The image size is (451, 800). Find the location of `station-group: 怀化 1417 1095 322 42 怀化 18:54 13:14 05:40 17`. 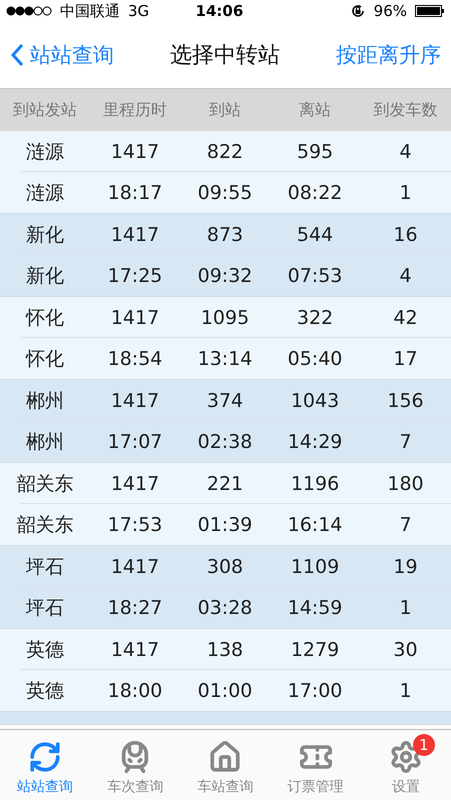

station-group: 怀化 1417 1095 322 42 怀化 18:54 13:14 05:40 17 is located at coordinates (225, 338).